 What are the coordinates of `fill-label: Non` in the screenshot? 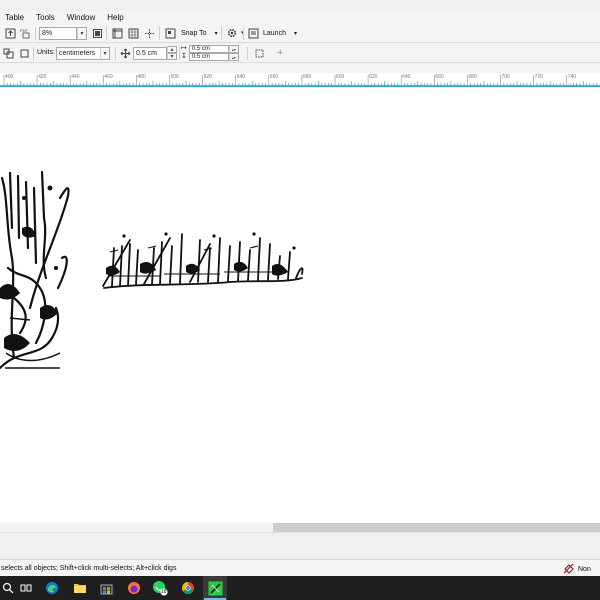 It's located at (584, 569).